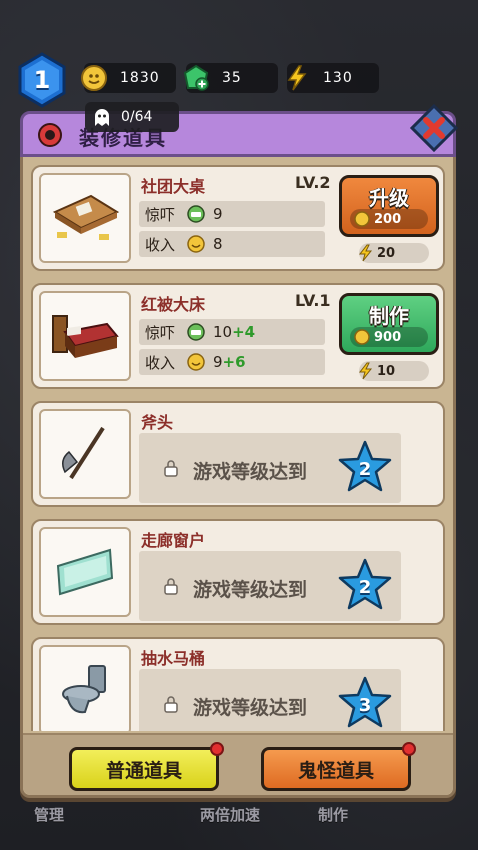 The height and width of the screenshot is (850, 478). I want to click on list-item-locked: 走廊窗户 游戏等级达到 2, so click(238, 572).